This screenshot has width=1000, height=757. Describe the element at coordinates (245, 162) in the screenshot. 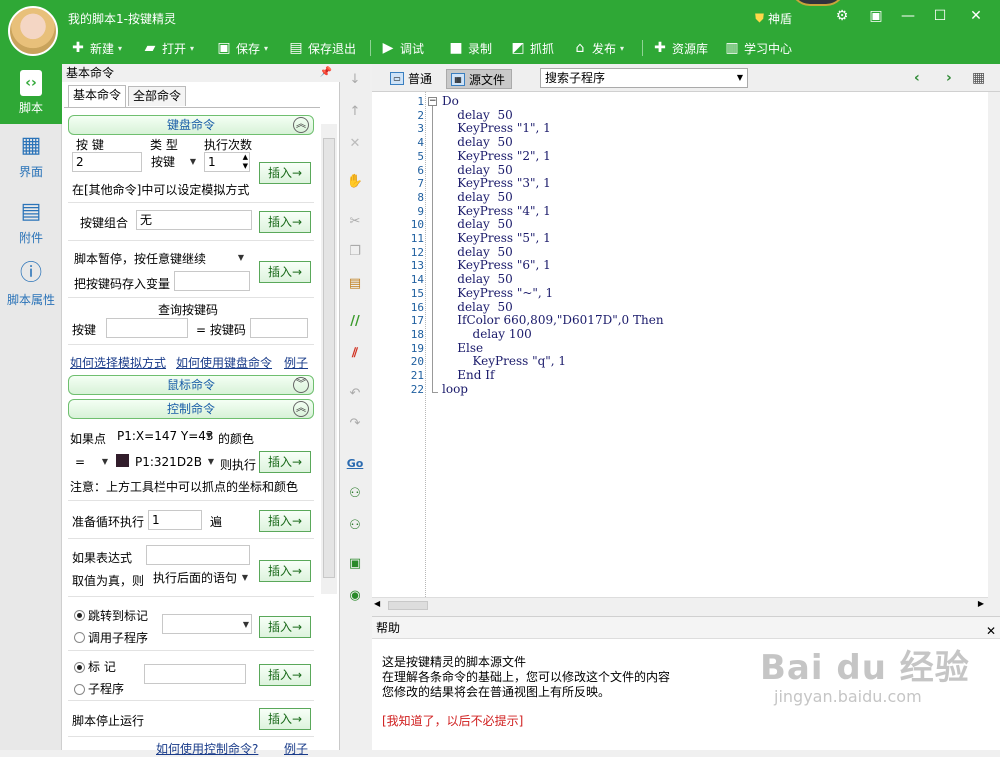

I see `stepper-arrows-icon: ▲ ▼` at that location.